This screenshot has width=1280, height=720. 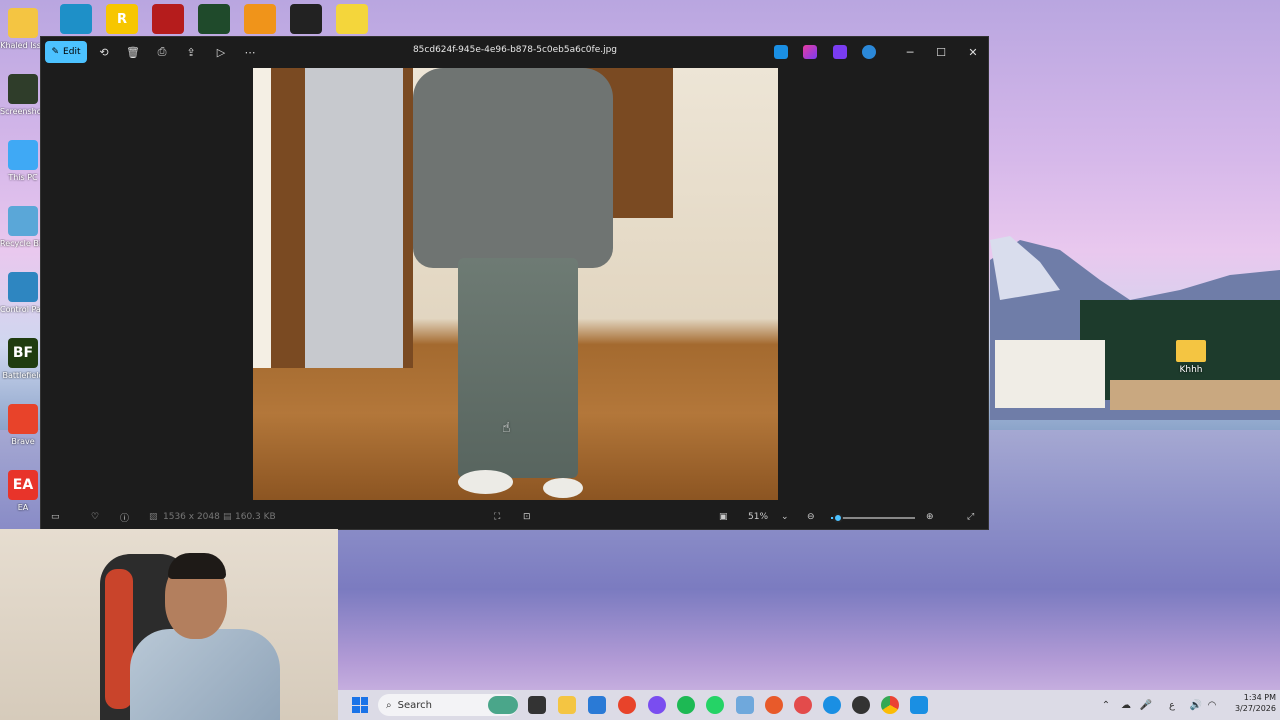 I want to click on share-icon: ⇪, so click(x=191, y=52).